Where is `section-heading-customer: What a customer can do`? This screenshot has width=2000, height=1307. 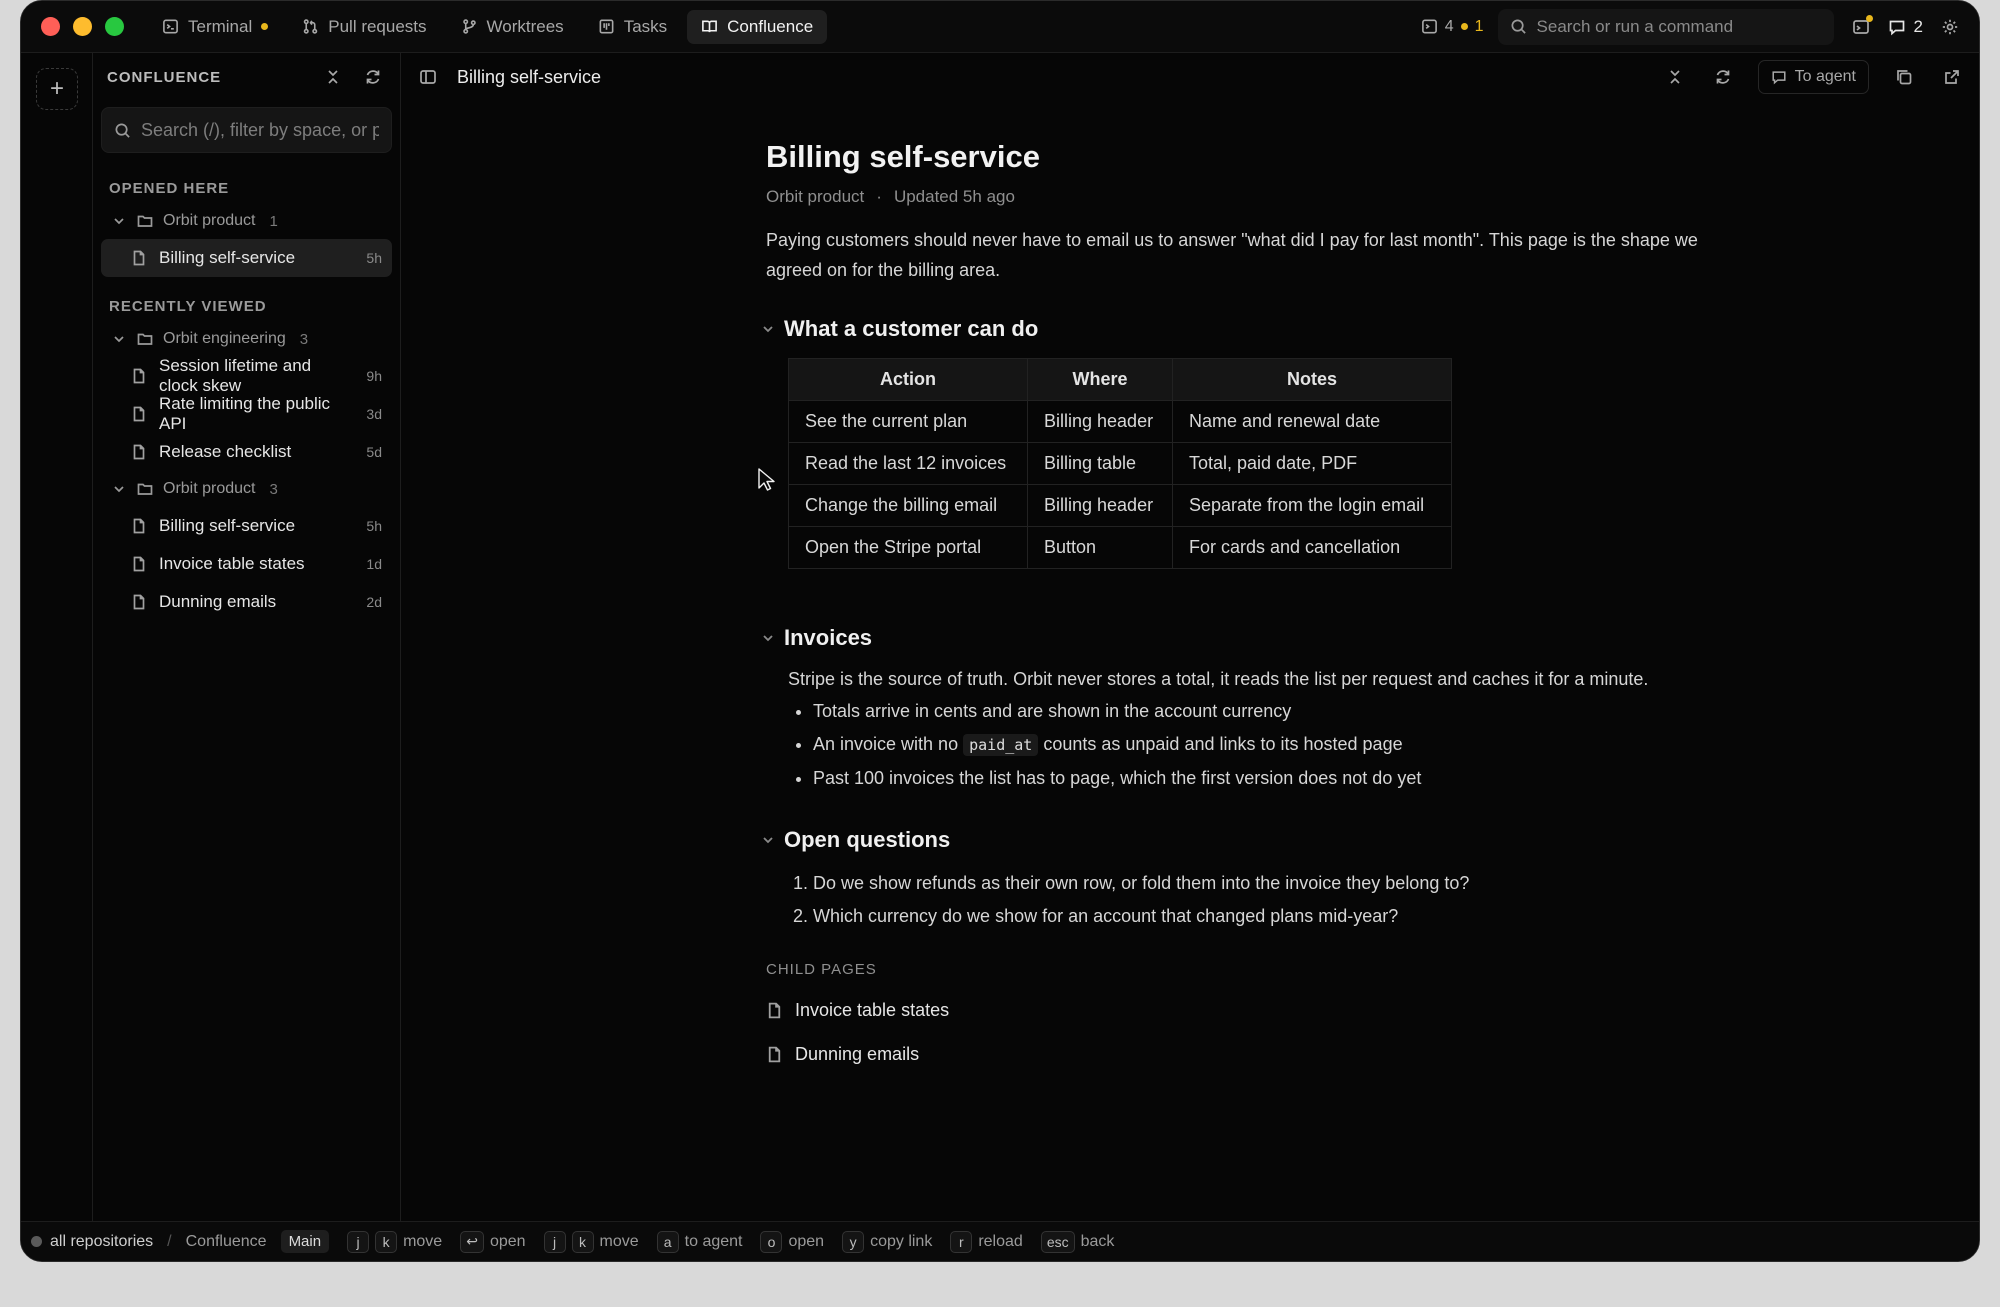 section-heading-customer: What a customer can do is located at coordinates (1254, 329).